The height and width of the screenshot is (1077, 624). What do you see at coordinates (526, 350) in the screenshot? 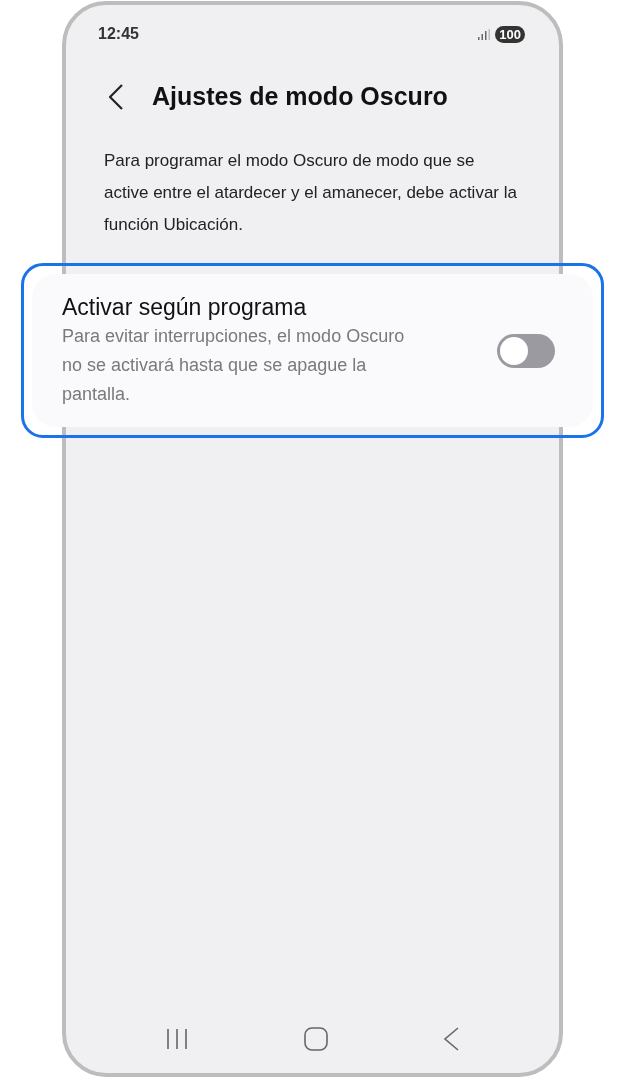
I see `toggle-switch` at bounding box center [526, 350].